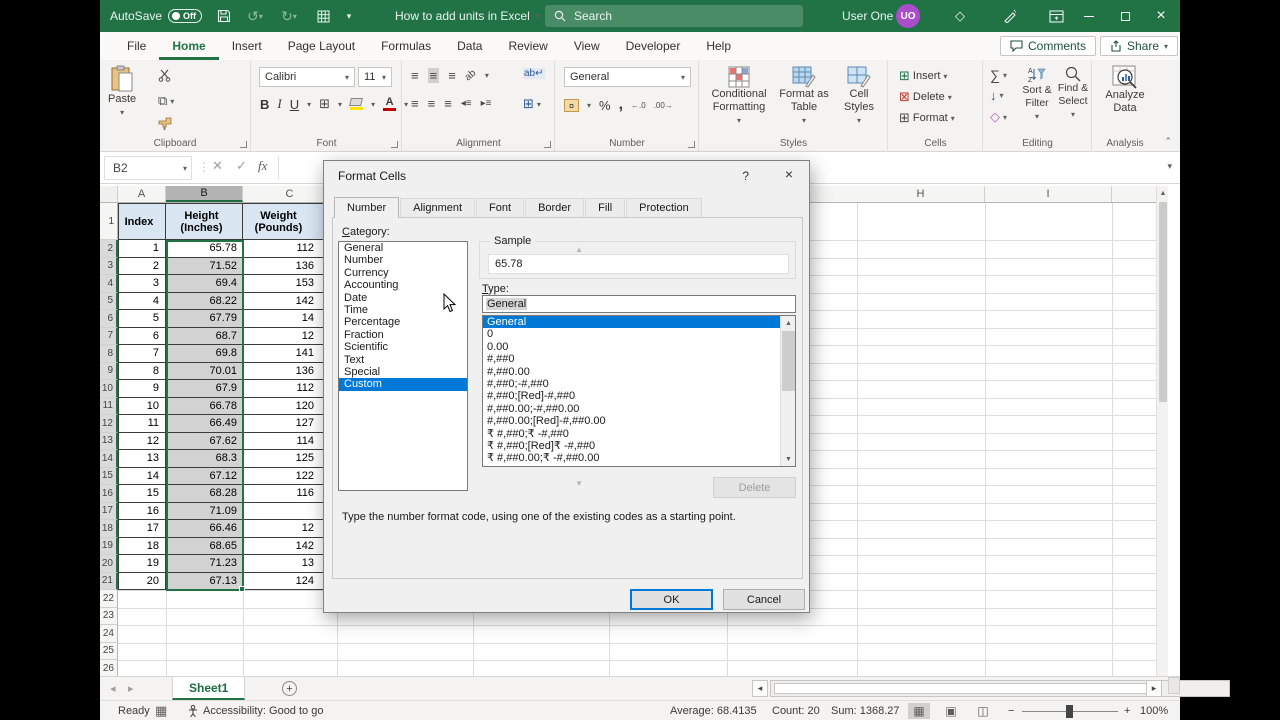 This screenshot has height=720, width=1280. Describe the element at coordinates (787, 391) in the screenshot. I see `type-list-scrollbar: ▲ ▼` at that location.